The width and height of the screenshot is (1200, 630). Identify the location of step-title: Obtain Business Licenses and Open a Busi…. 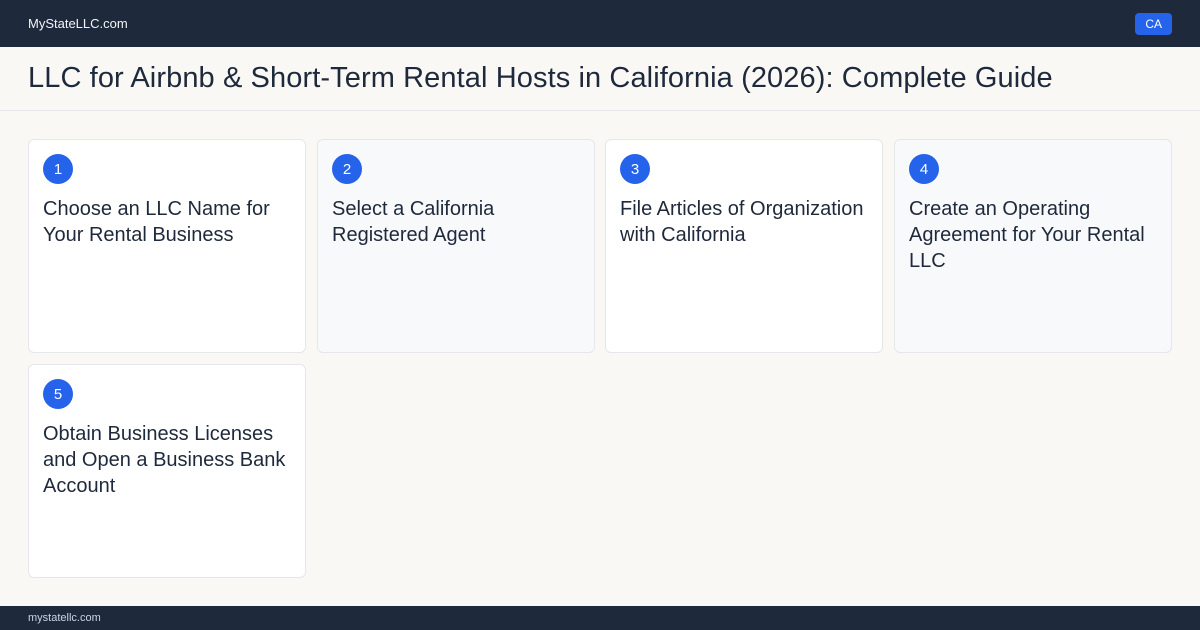
(164, 460).